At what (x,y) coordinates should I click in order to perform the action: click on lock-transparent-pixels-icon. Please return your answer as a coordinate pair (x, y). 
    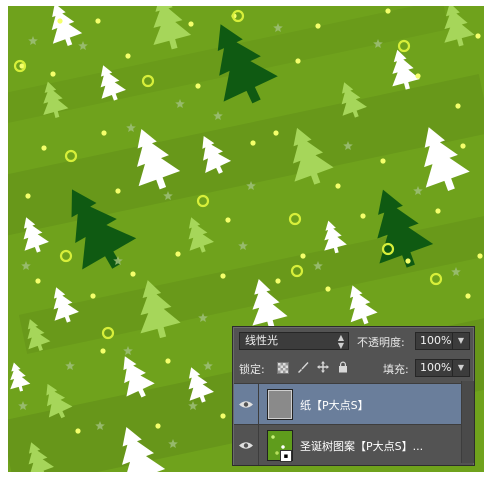
    Looking at the image, I should click on (283, 368).